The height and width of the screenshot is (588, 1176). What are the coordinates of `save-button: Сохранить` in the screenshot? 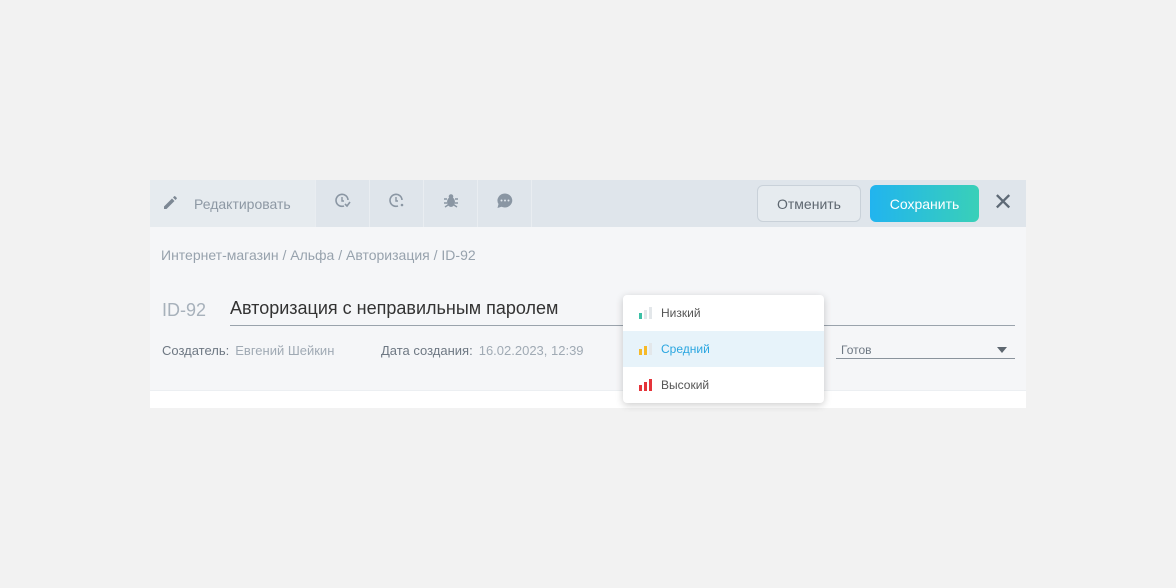 It's located at (924, 203).